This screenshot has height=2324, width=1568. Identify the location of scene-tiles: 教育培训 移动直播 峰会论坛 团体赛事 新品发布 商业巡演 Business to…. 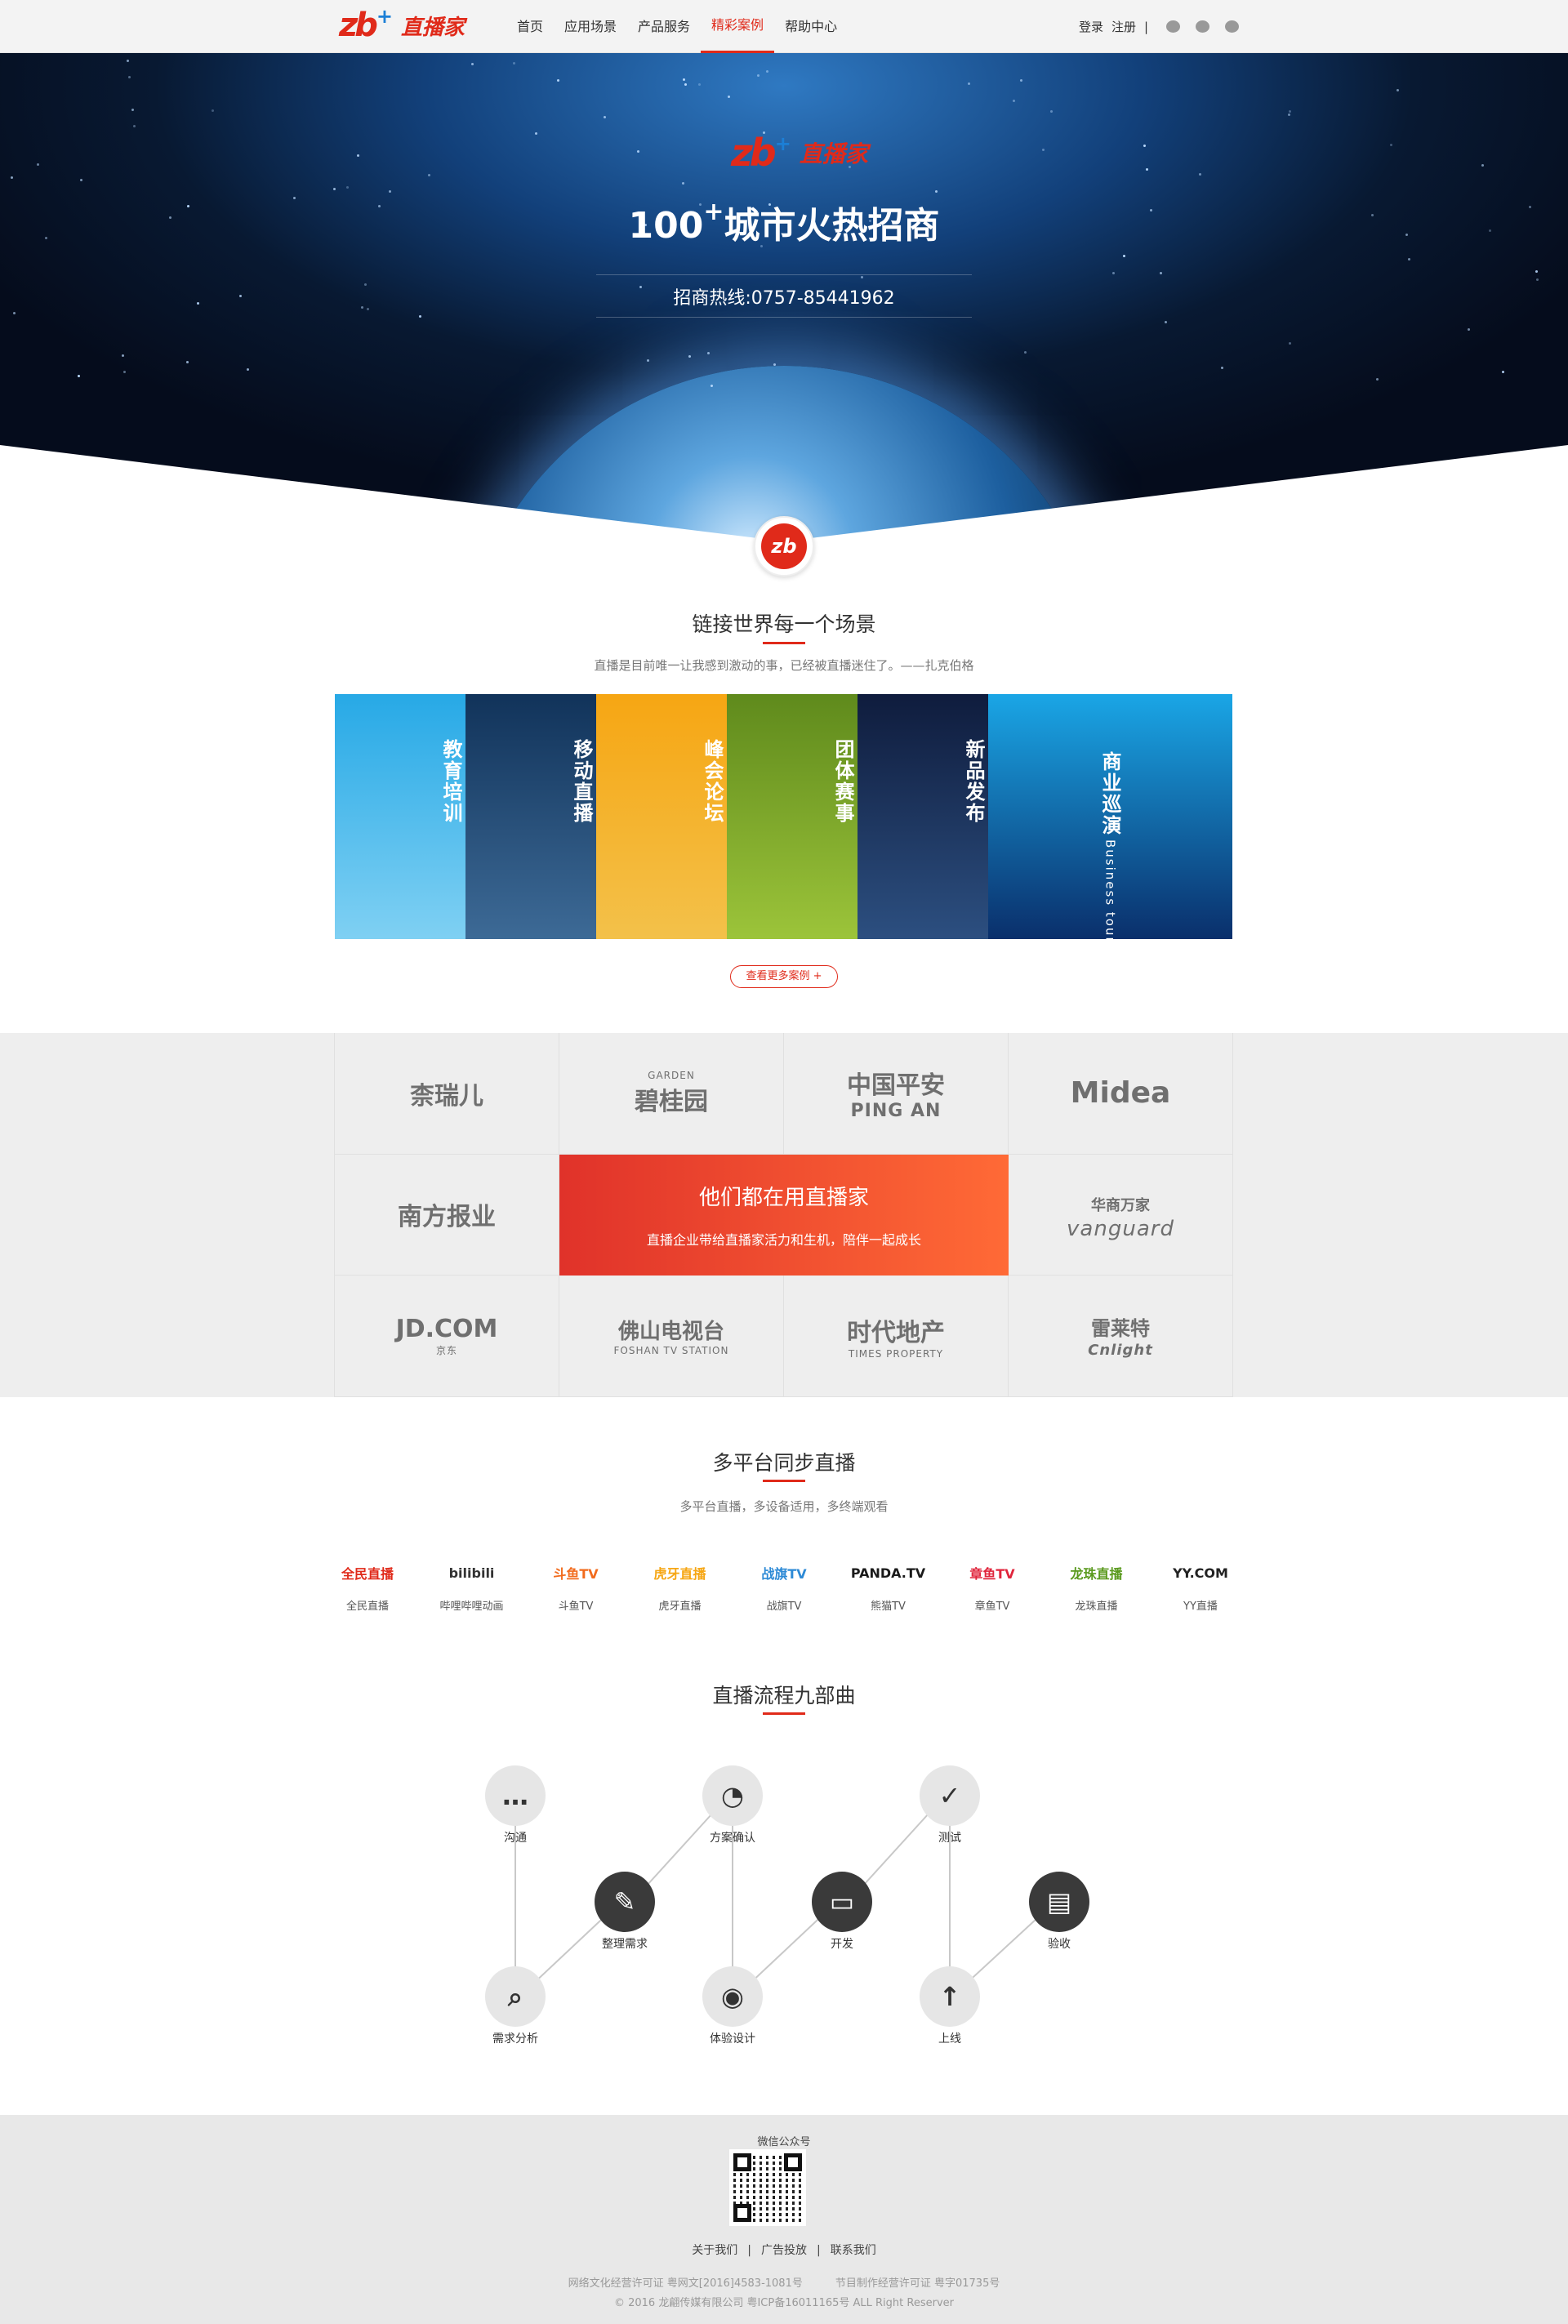
(783, 816).